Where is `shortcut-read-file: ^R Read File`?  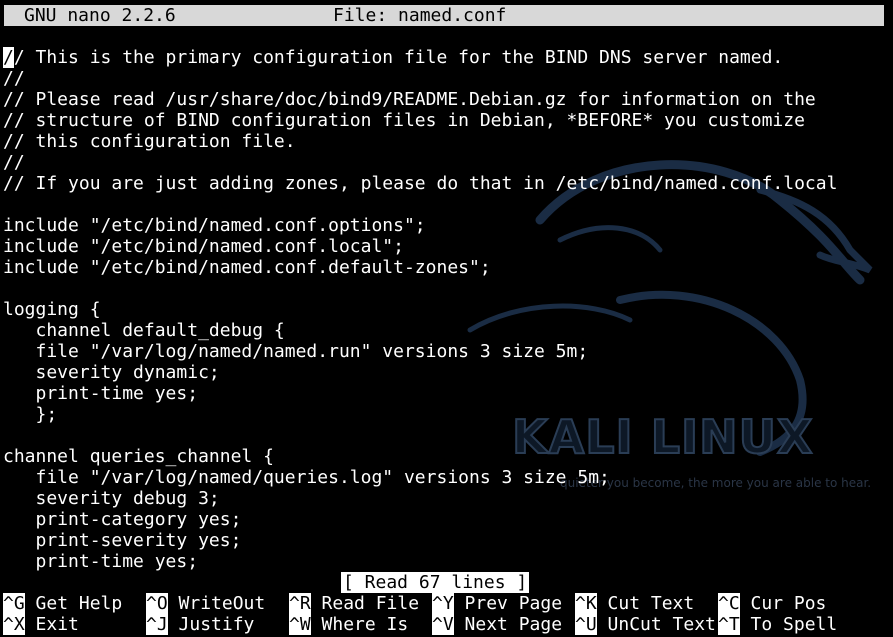 shortcut-read-file: ^R Read File is located at coordinates (354, 603).